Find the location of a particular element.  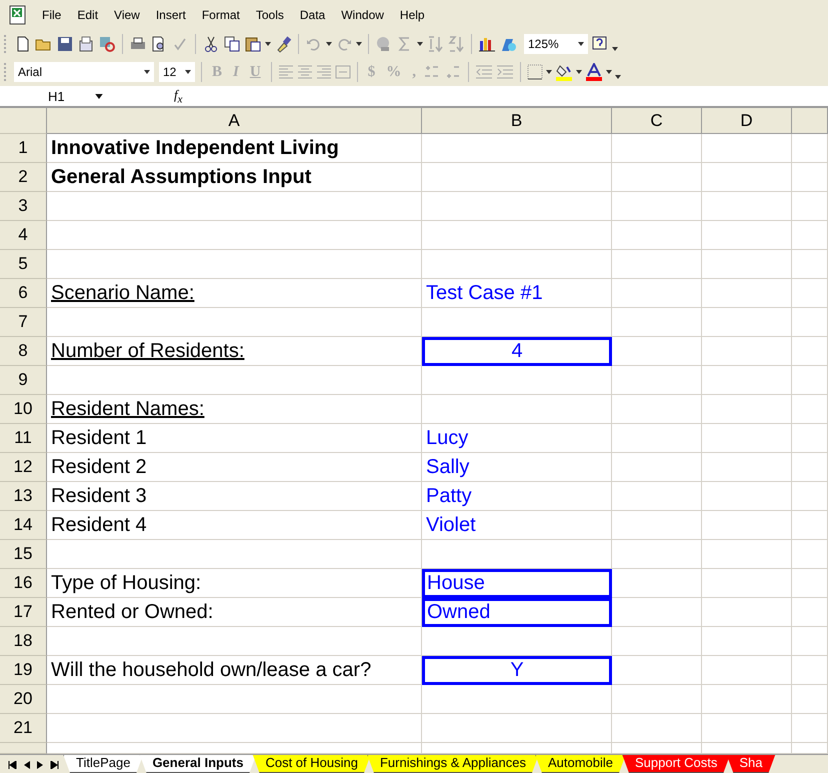

column-header: D is located at coordinates (747, 121).